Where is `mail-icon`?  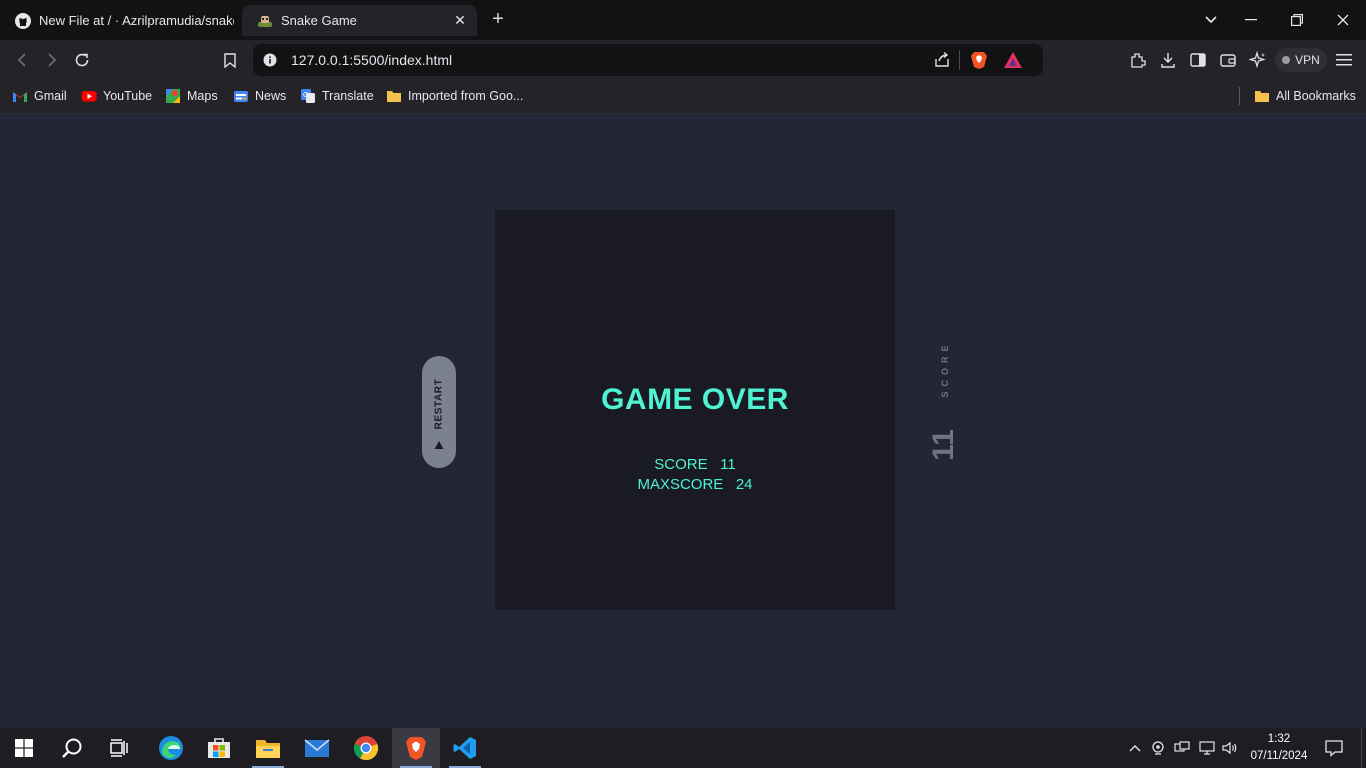 mail-icon is located at coordinates (317, 748).